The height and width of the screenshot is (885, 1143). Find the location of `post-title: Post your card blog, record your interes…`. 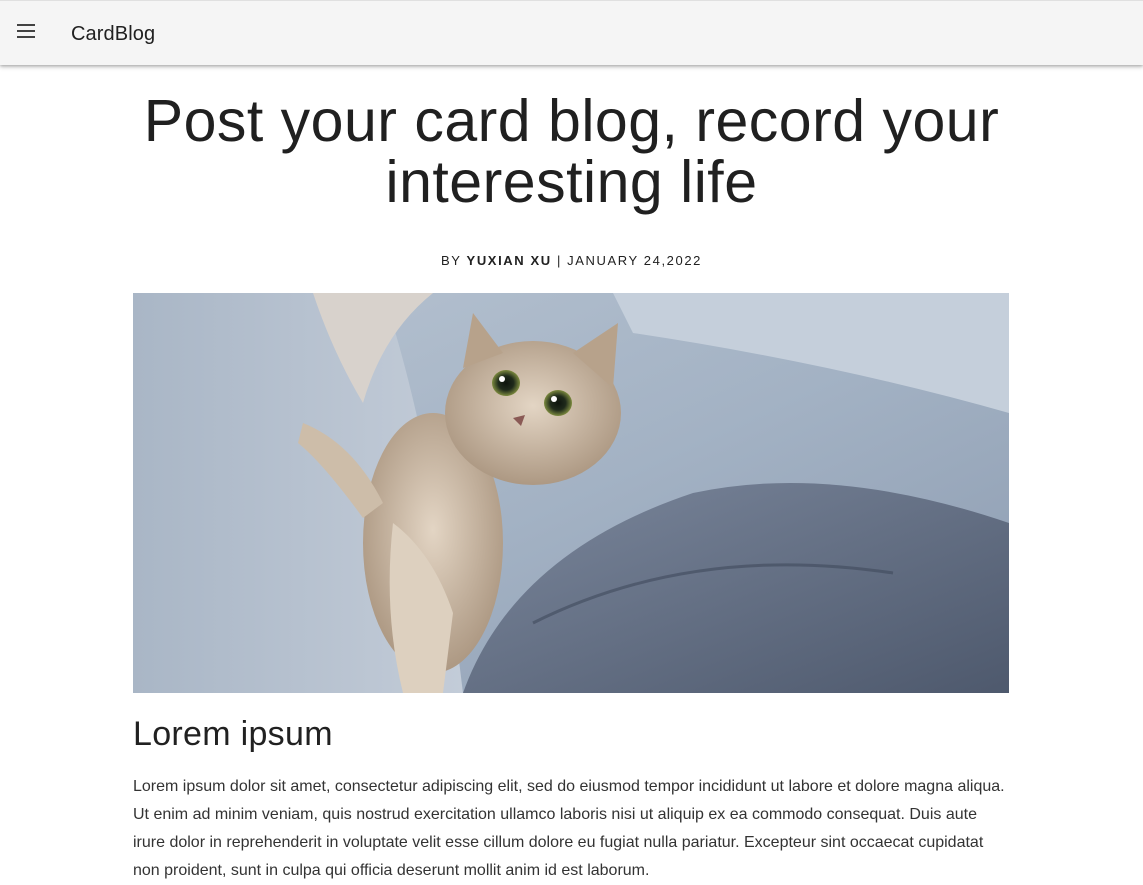

post-title: Post your card blog, record your interes… is located at coordinates (571, 151).